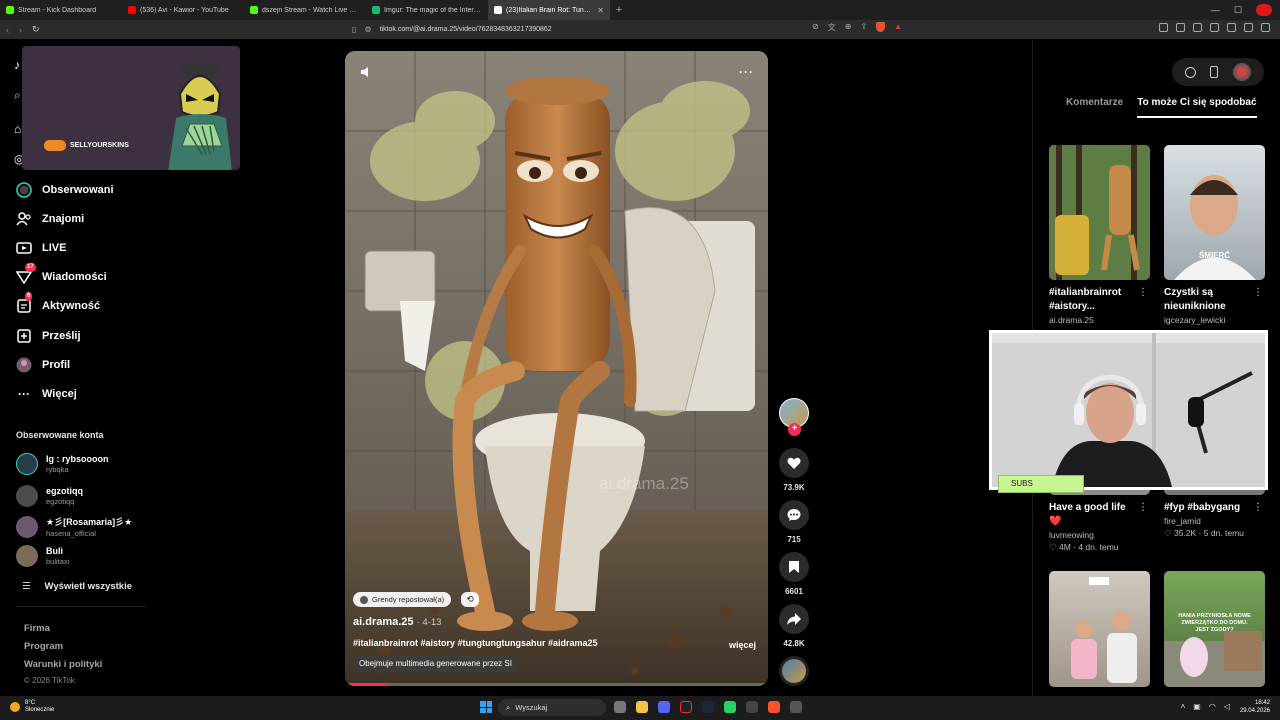 The height and width of the screenshot is (720, 1280). I want to click on nav-item-live: LIVE, so click(41, 248).